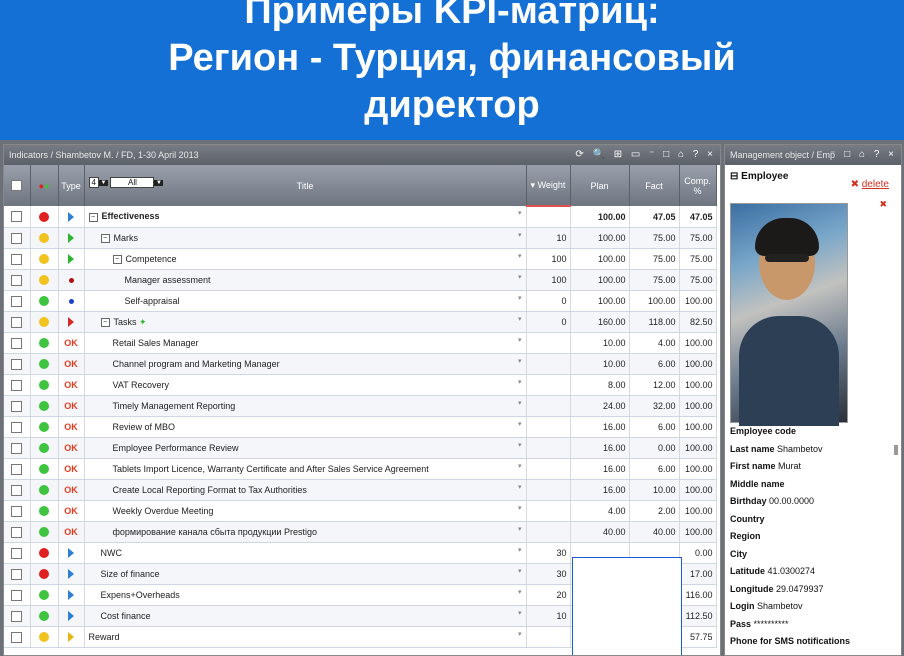  I want to click on table-row: OK Retail Sales Manager ▾ 10.00 4.00 100.00, so click(360, 343).